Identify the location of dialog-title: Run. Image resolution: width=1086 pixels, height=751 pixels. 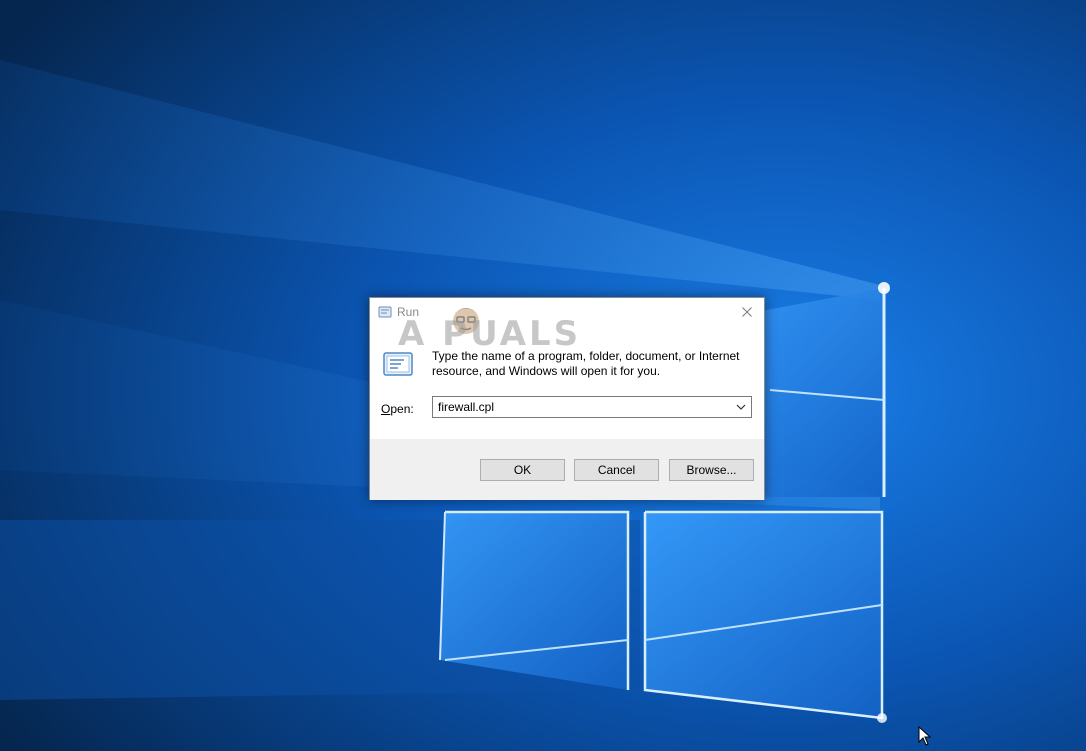
(408, 312).